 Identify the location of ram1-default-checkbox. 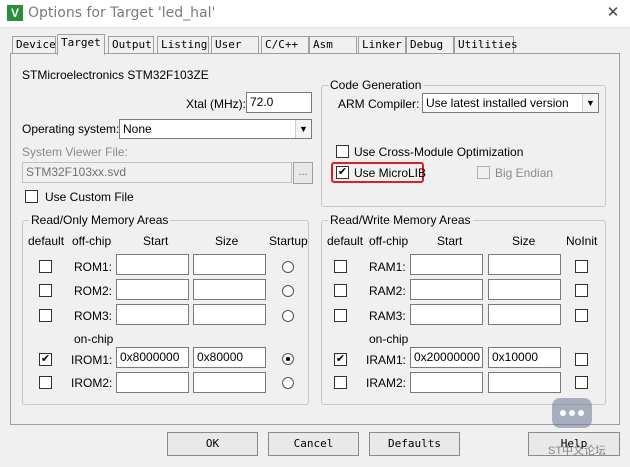
(340, 266).